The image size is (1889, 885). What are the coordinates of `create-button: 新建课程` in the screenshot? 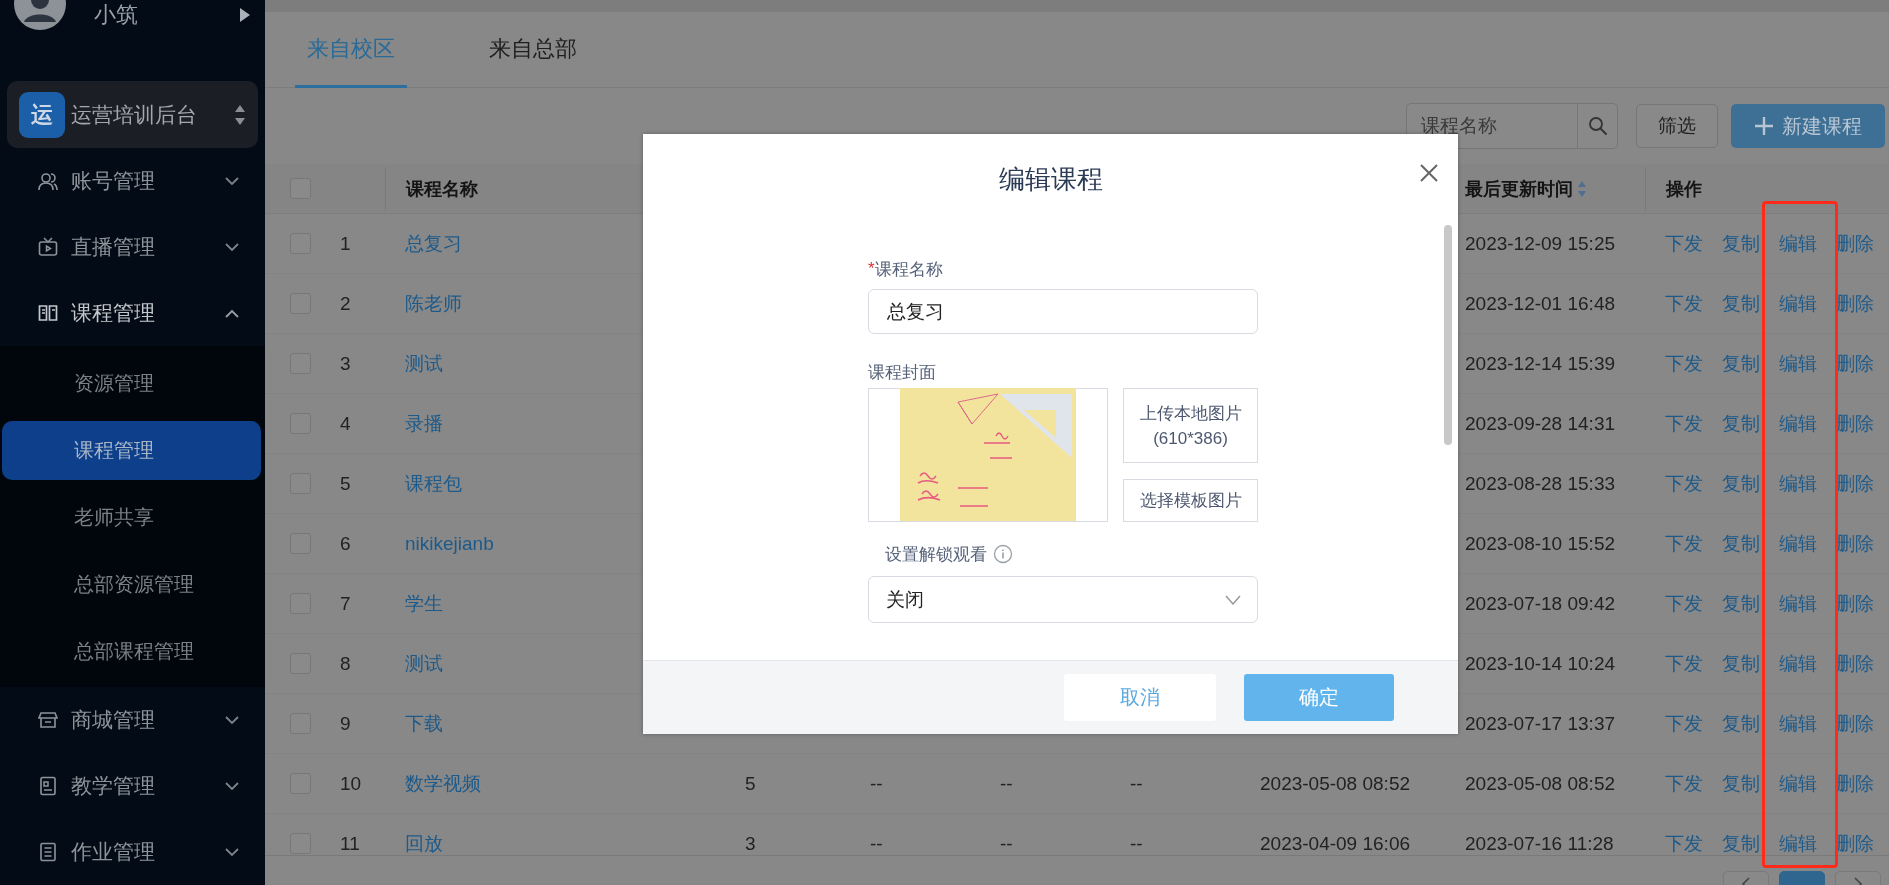 It's located at (1808, 126).